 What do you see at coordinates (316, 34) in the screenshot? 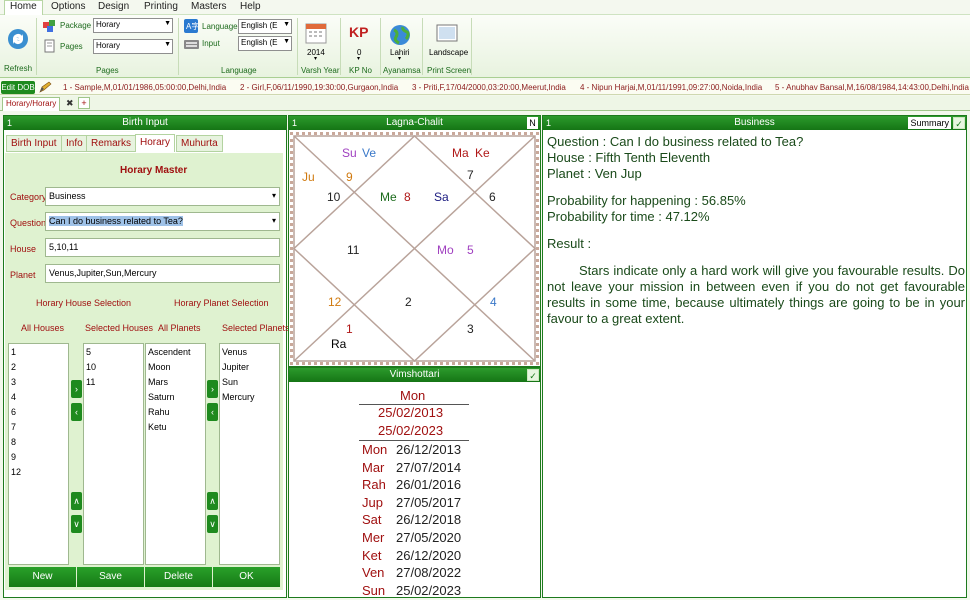
I see `calendar-icon` at bounding box center [316, 34].